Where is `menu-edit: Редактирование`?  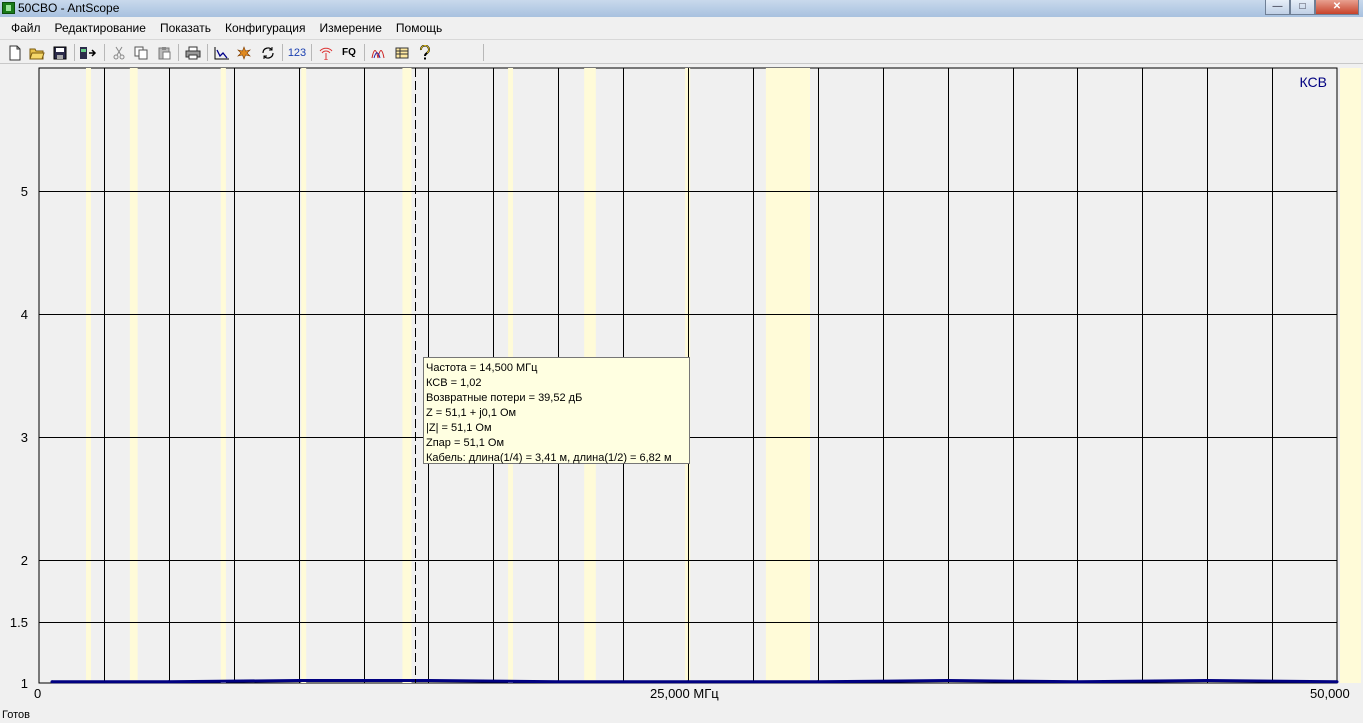 menu-edit: Редактирование is located at coordinates (100, 28).